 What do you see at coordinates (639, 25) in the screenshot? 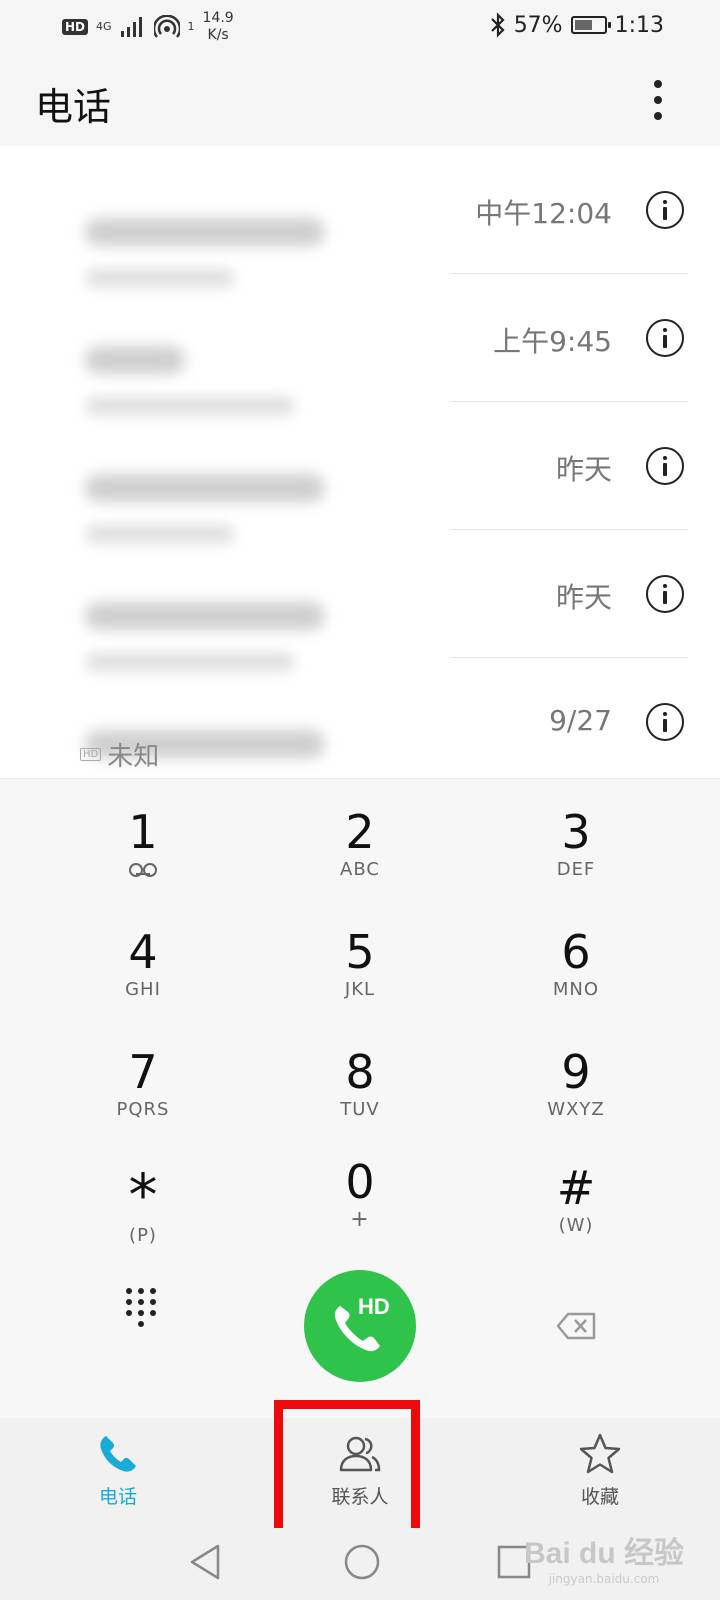
I see `clock: 1:13` at bounding box center [639, 25].